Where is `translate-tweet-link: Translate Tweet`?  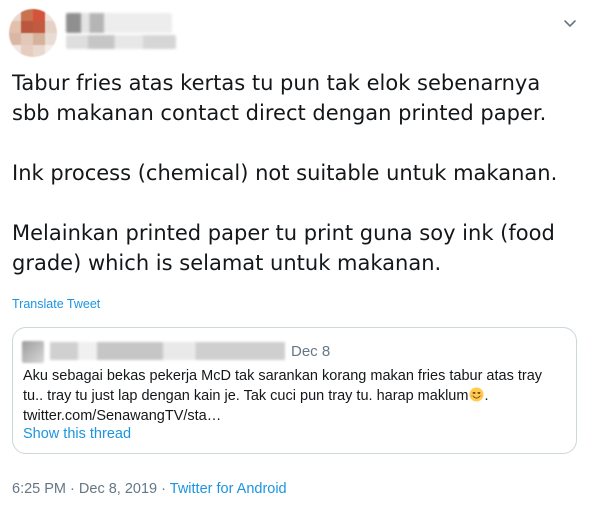 translate-tweet-link: Translate Tweet is located at coordinates (56, 304).